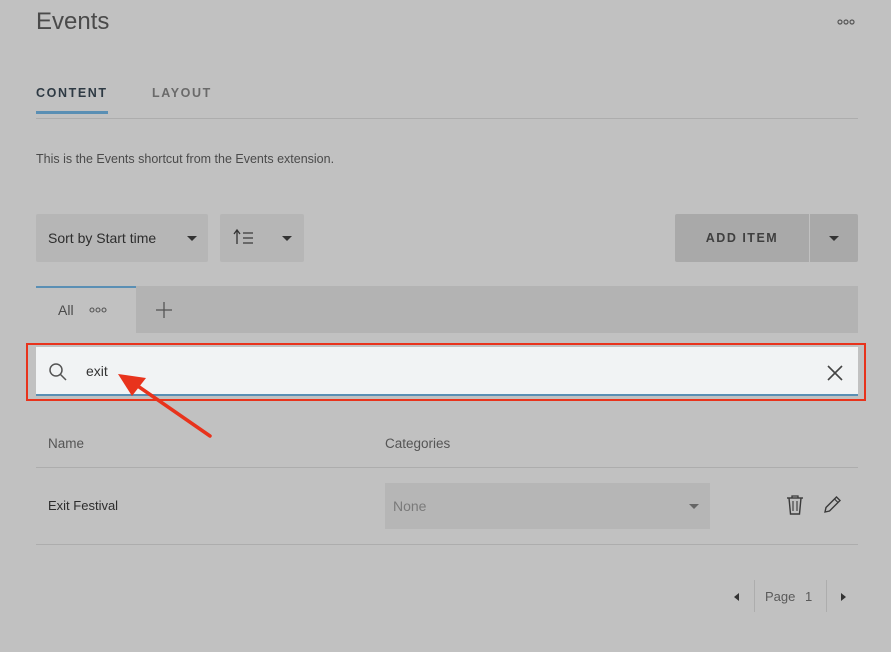 The image size is (891, 652). I want to click on current-page-number: 1, so click(809, 596).